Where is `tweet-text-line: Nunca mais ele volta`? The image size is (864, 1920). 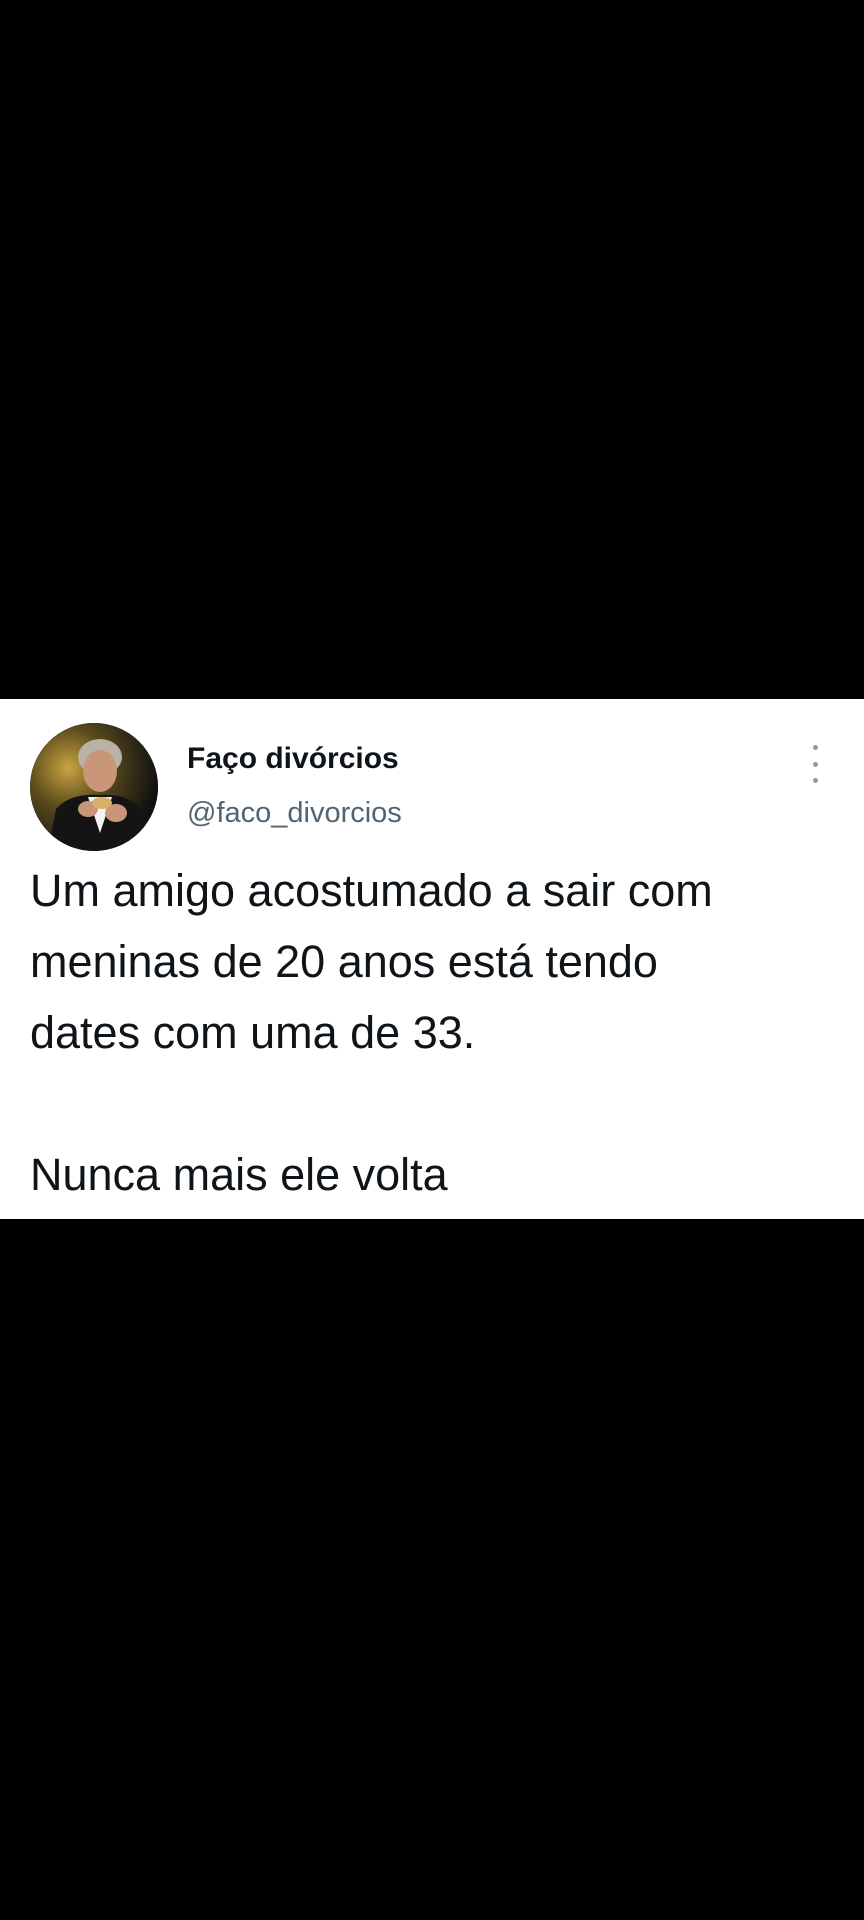 tweet-text-line: Nunca mais ele volta is located at coordinates (239, 1174).